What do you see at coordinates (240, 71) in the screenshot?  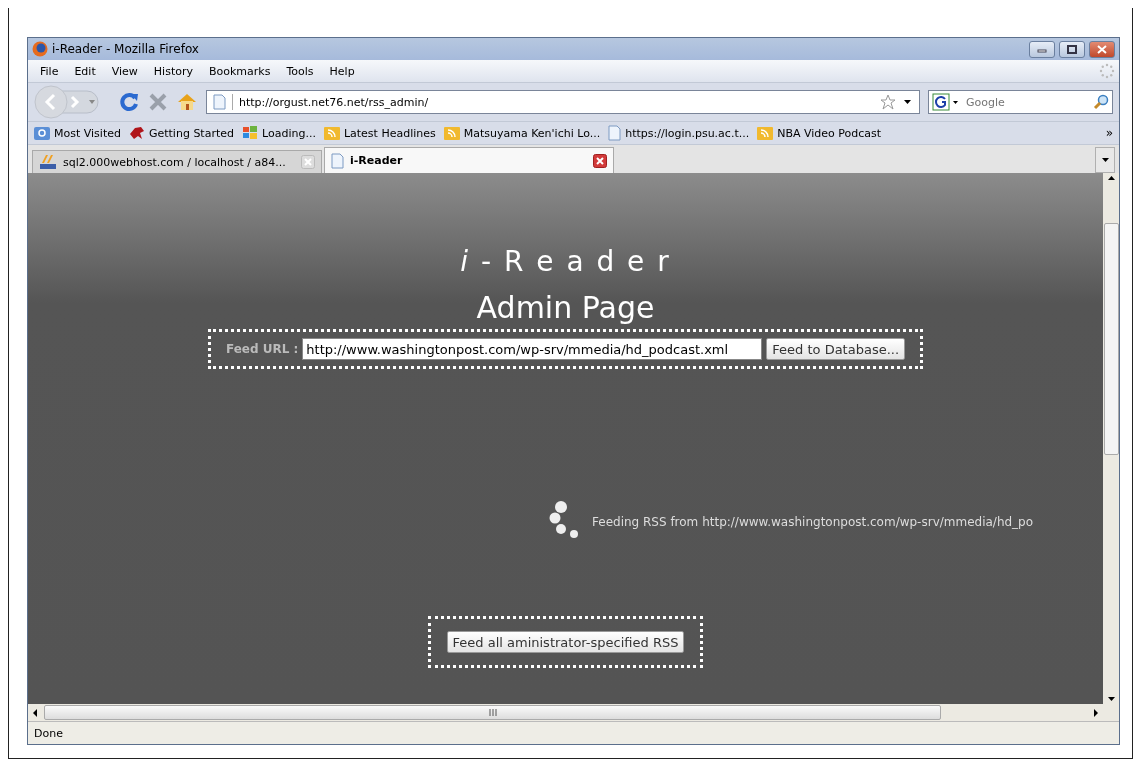 I see `menu-item: Bookmarks` at bounding box center [240, 71].